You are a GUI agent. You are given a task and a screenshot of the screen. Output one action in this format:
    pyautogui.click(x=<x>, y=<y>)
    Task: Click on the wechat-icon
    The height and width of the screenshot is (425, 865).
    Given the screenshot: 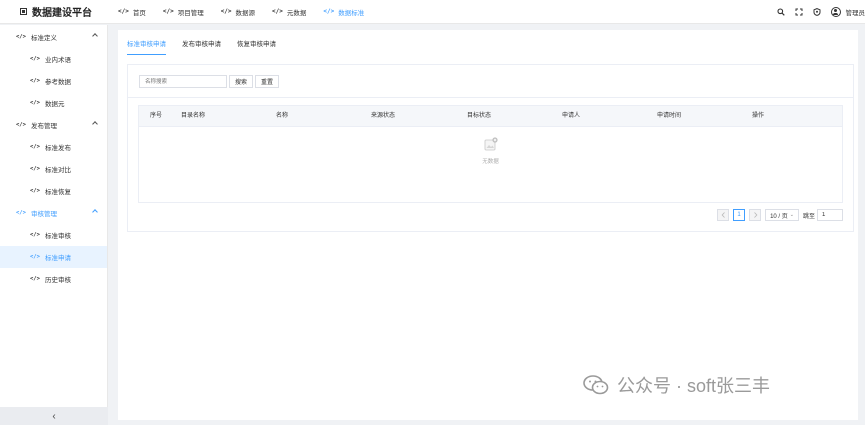 What is the action you would take?
    pyautogui.click(x=596, y=385)
    